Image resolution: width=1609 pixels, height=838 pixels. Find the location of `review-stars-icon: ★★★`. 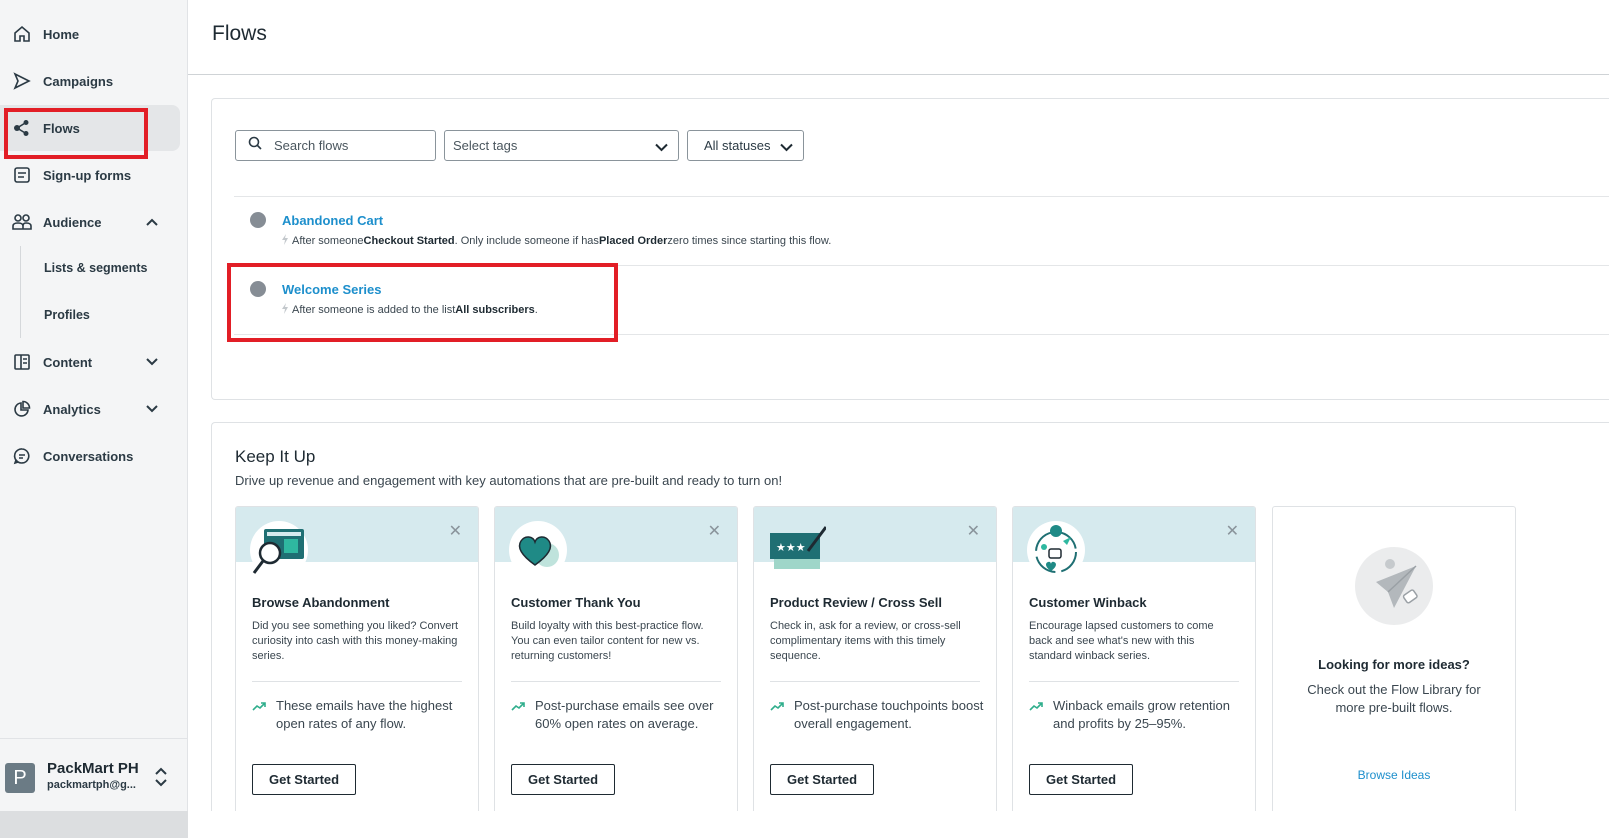

review-stars-icon: ★★★ is located at coordinates (797, 550).